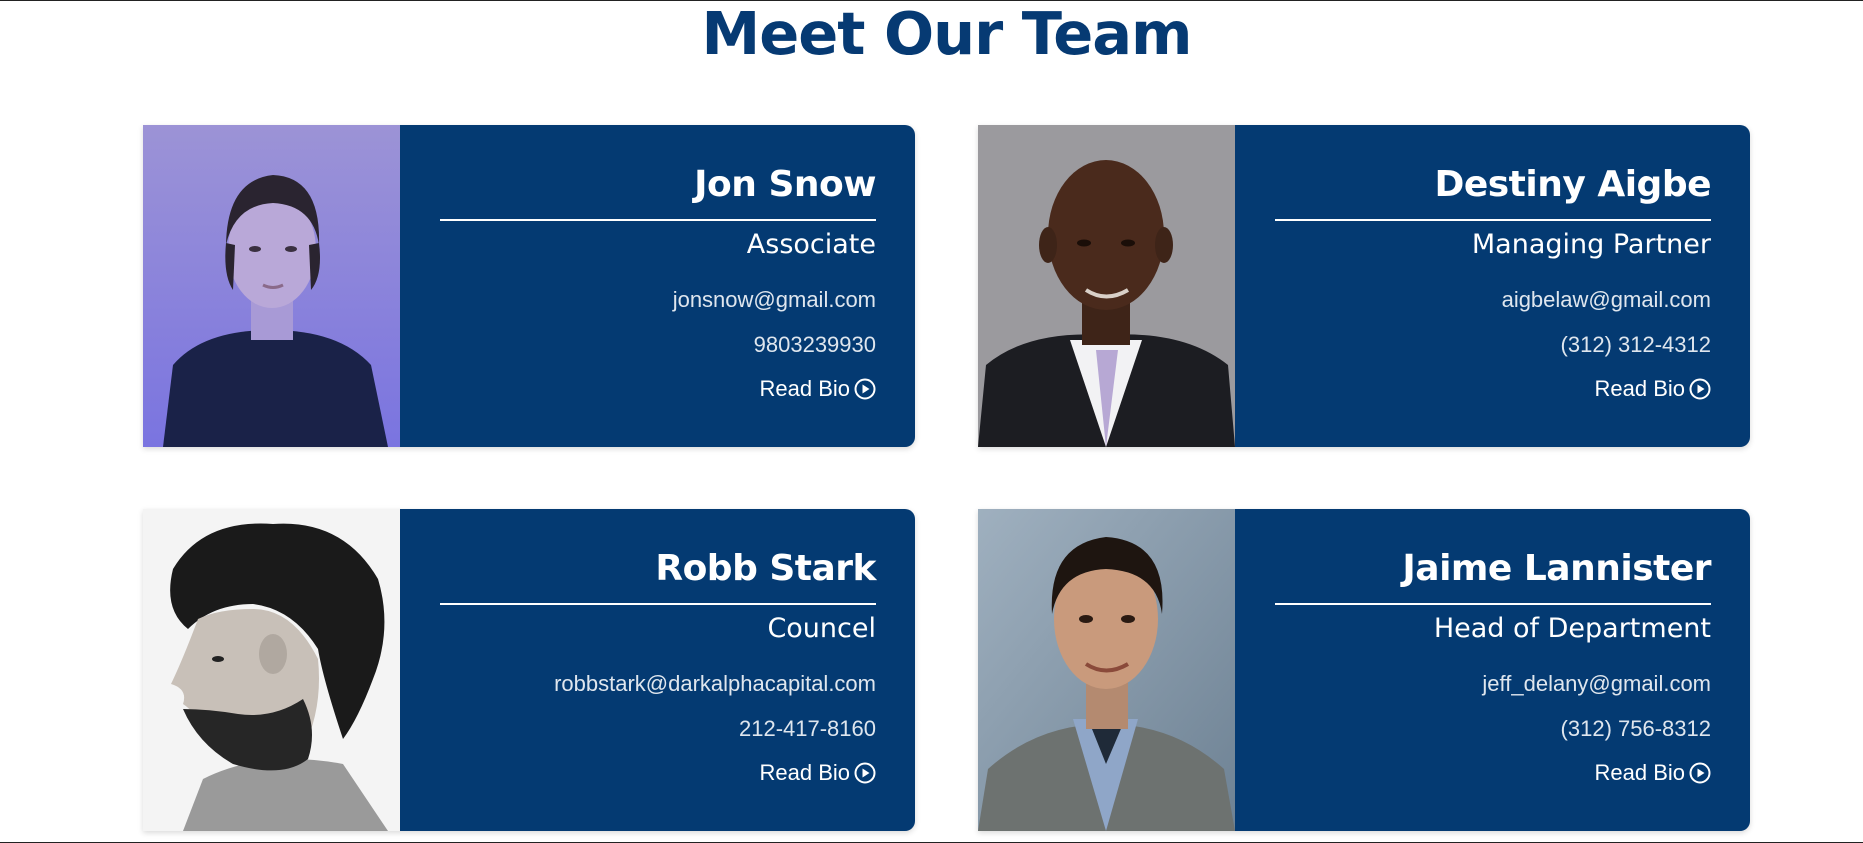 This screenshot has height=843, width=1863. I want to click on member-name: Robb Stark, so click(765, 568).